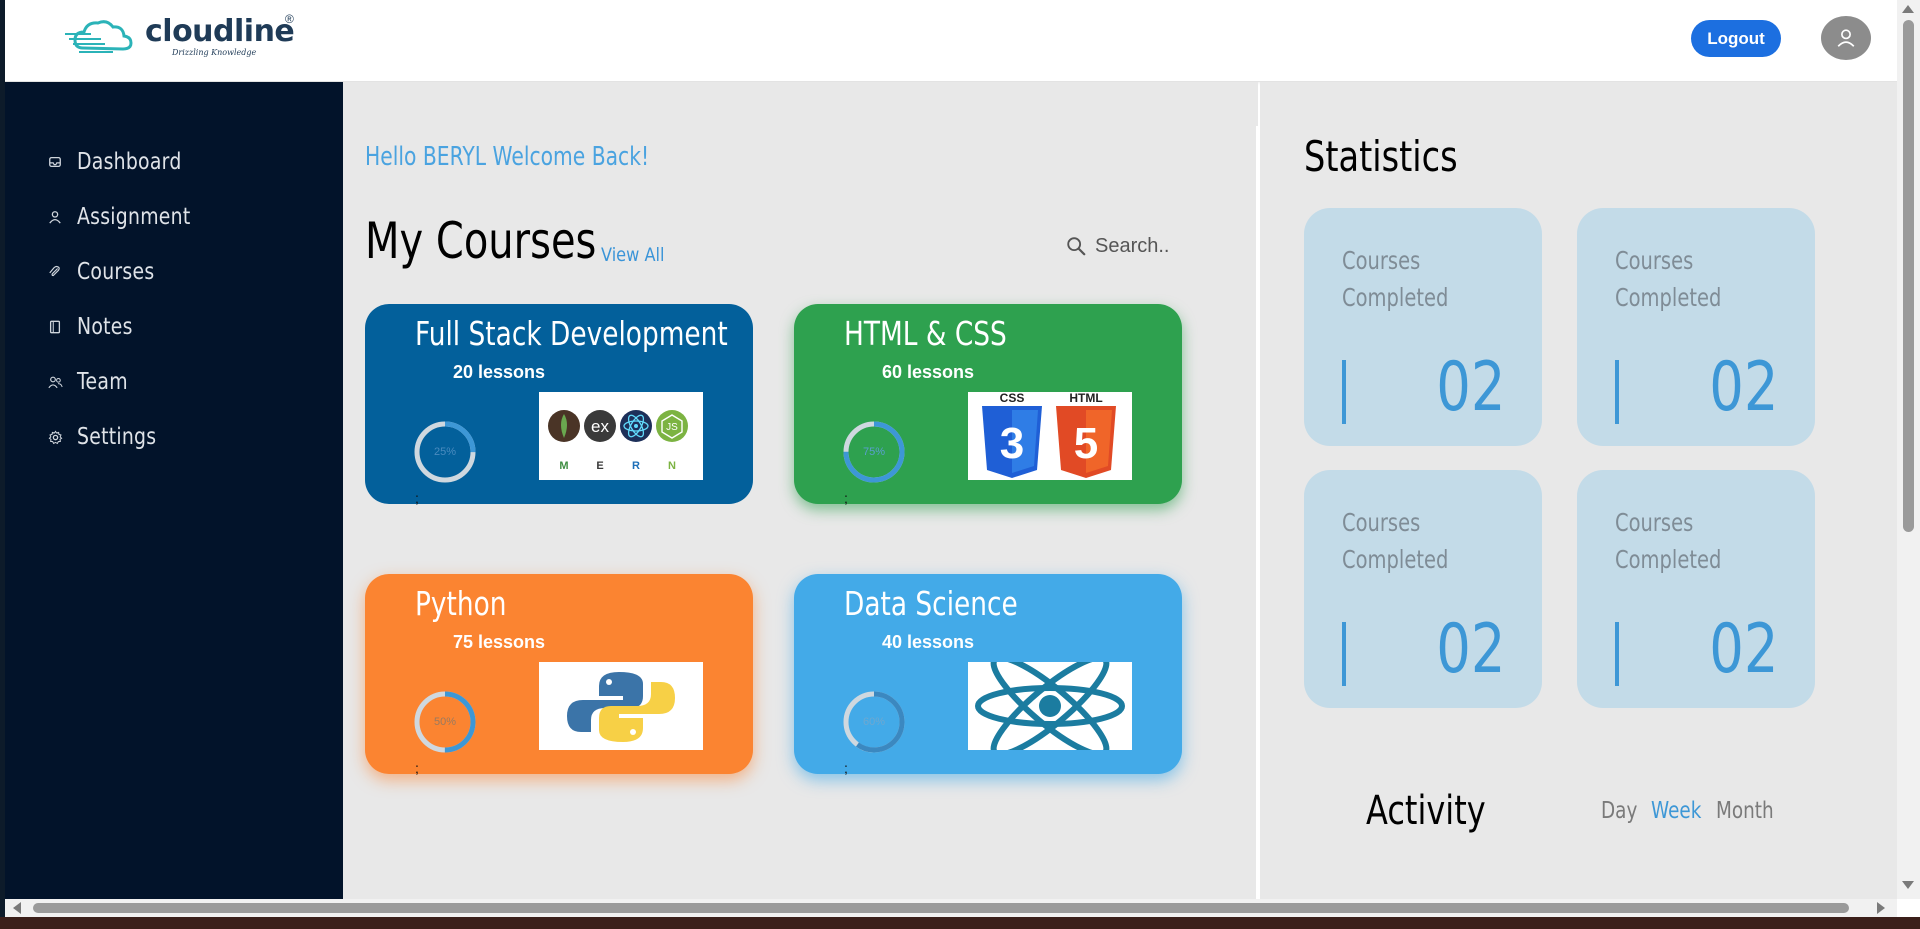 This screenshot has height=929, width=1920. Describe the element at coordinates (928, 372) in the screenshot. I see `course-lessons: 60 lessons` at that location.